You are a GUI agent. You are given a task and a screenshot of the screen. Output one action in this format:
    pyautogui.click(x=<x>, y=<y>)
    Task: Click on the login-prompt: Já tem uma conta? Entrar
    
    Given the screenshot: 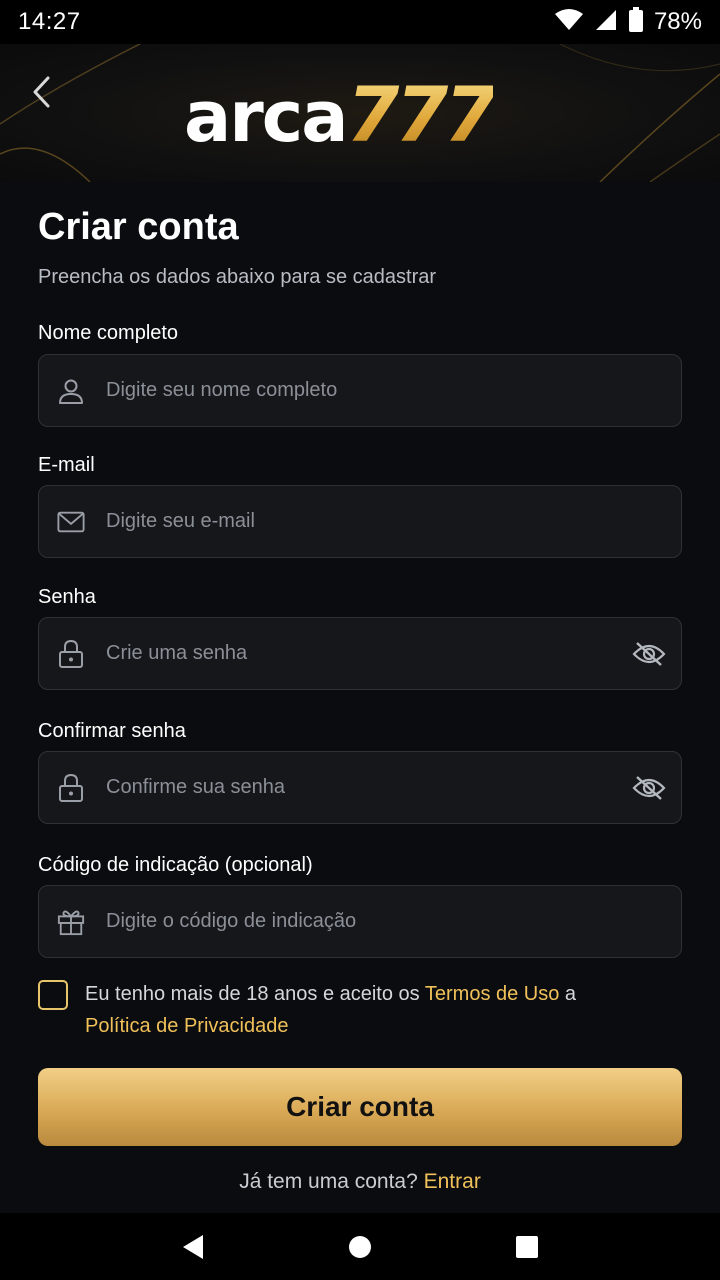 What is the action you would take?
    pyautogui.click(x=360, y=1182)
    